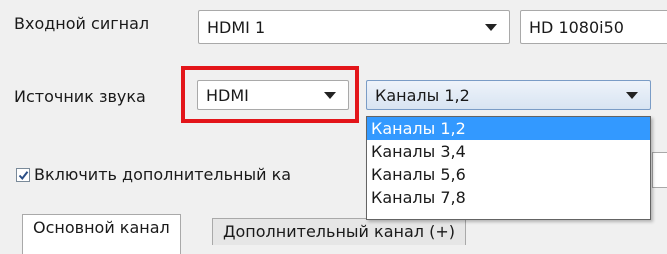  Describe the element at coordinates (273, 95) in the screenshot. I see `audio-source-select: HDMI` at that location.